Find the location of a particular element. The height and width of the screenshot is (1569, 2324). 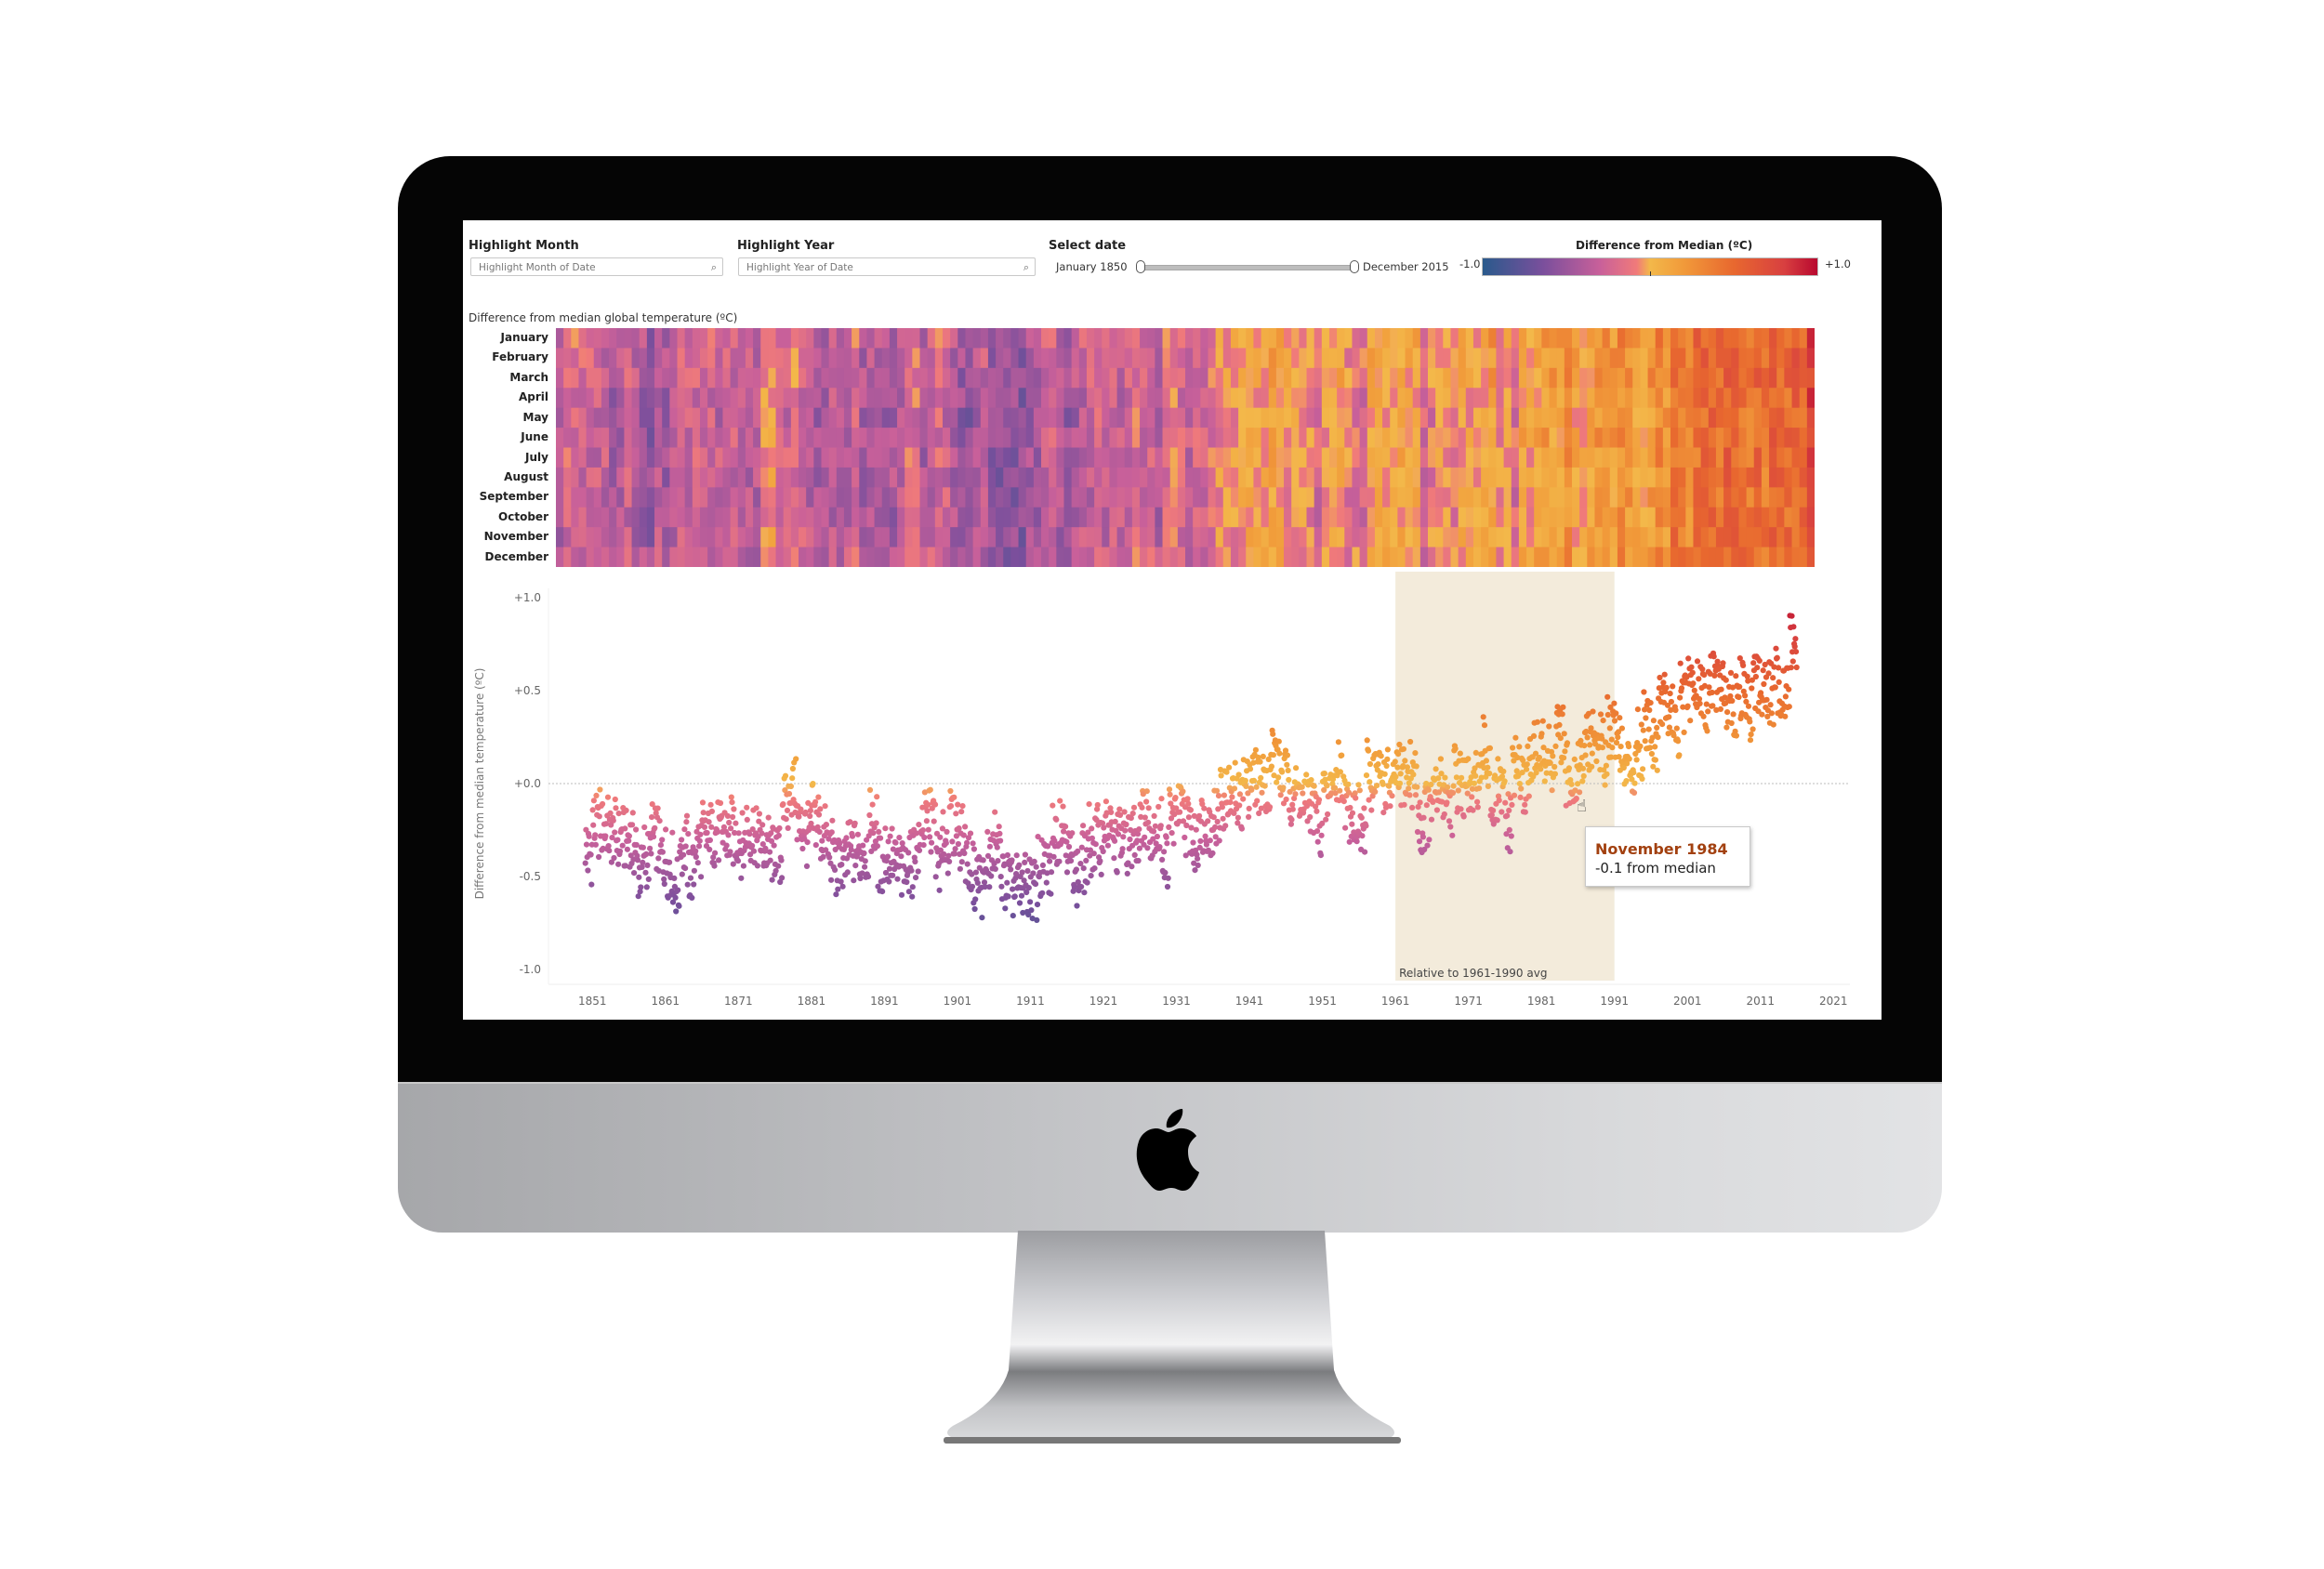

slider-end-handle is located at coordinates (1354, 266).